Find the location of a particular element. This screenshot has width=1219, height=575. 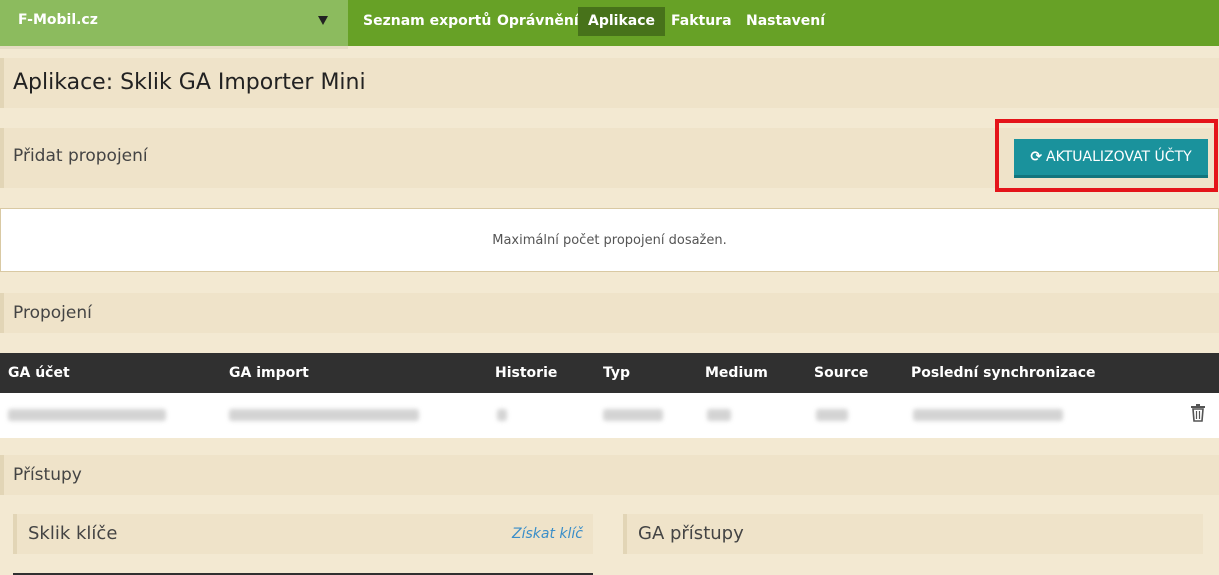

connections-panel: Propojení is located at coordinates (609, 313).